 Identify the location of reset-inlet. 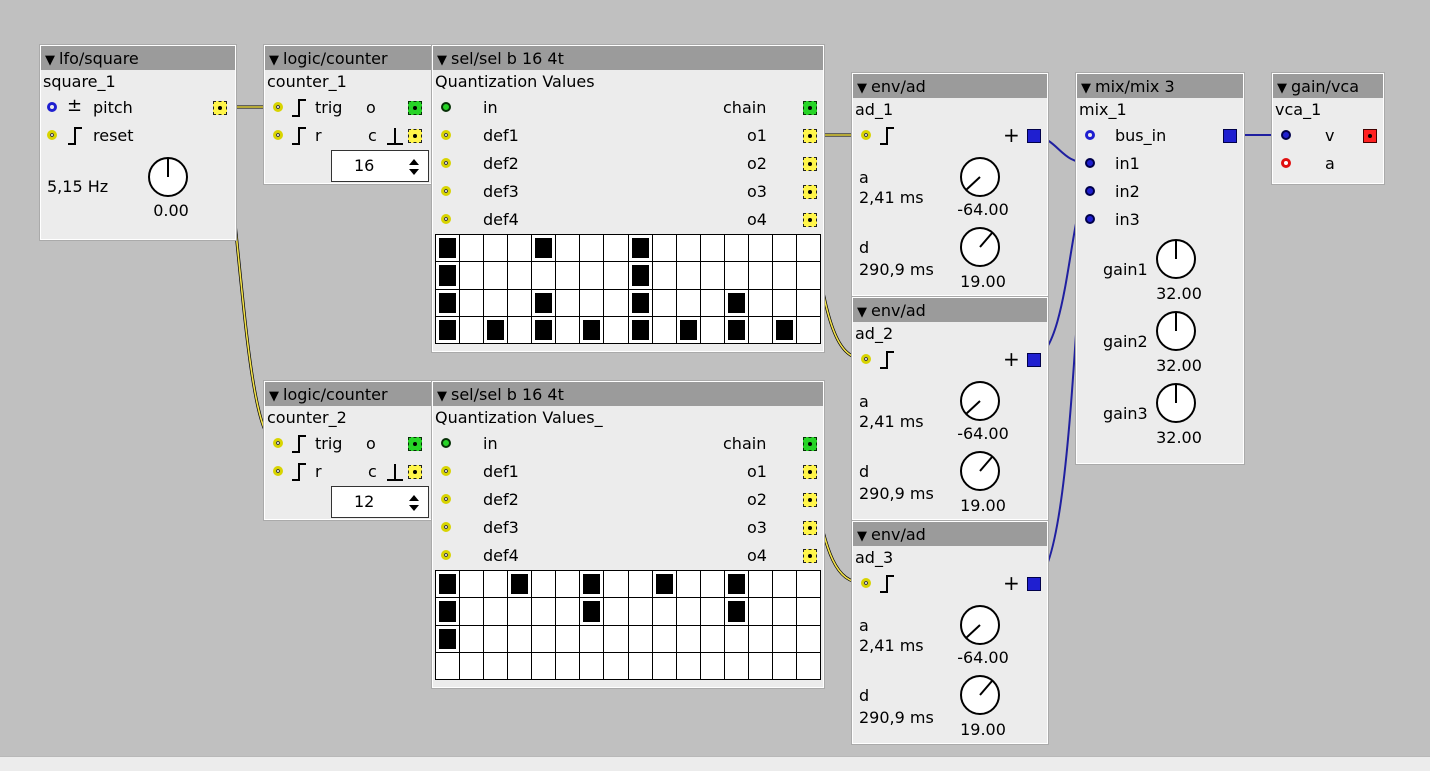
(52, 135).